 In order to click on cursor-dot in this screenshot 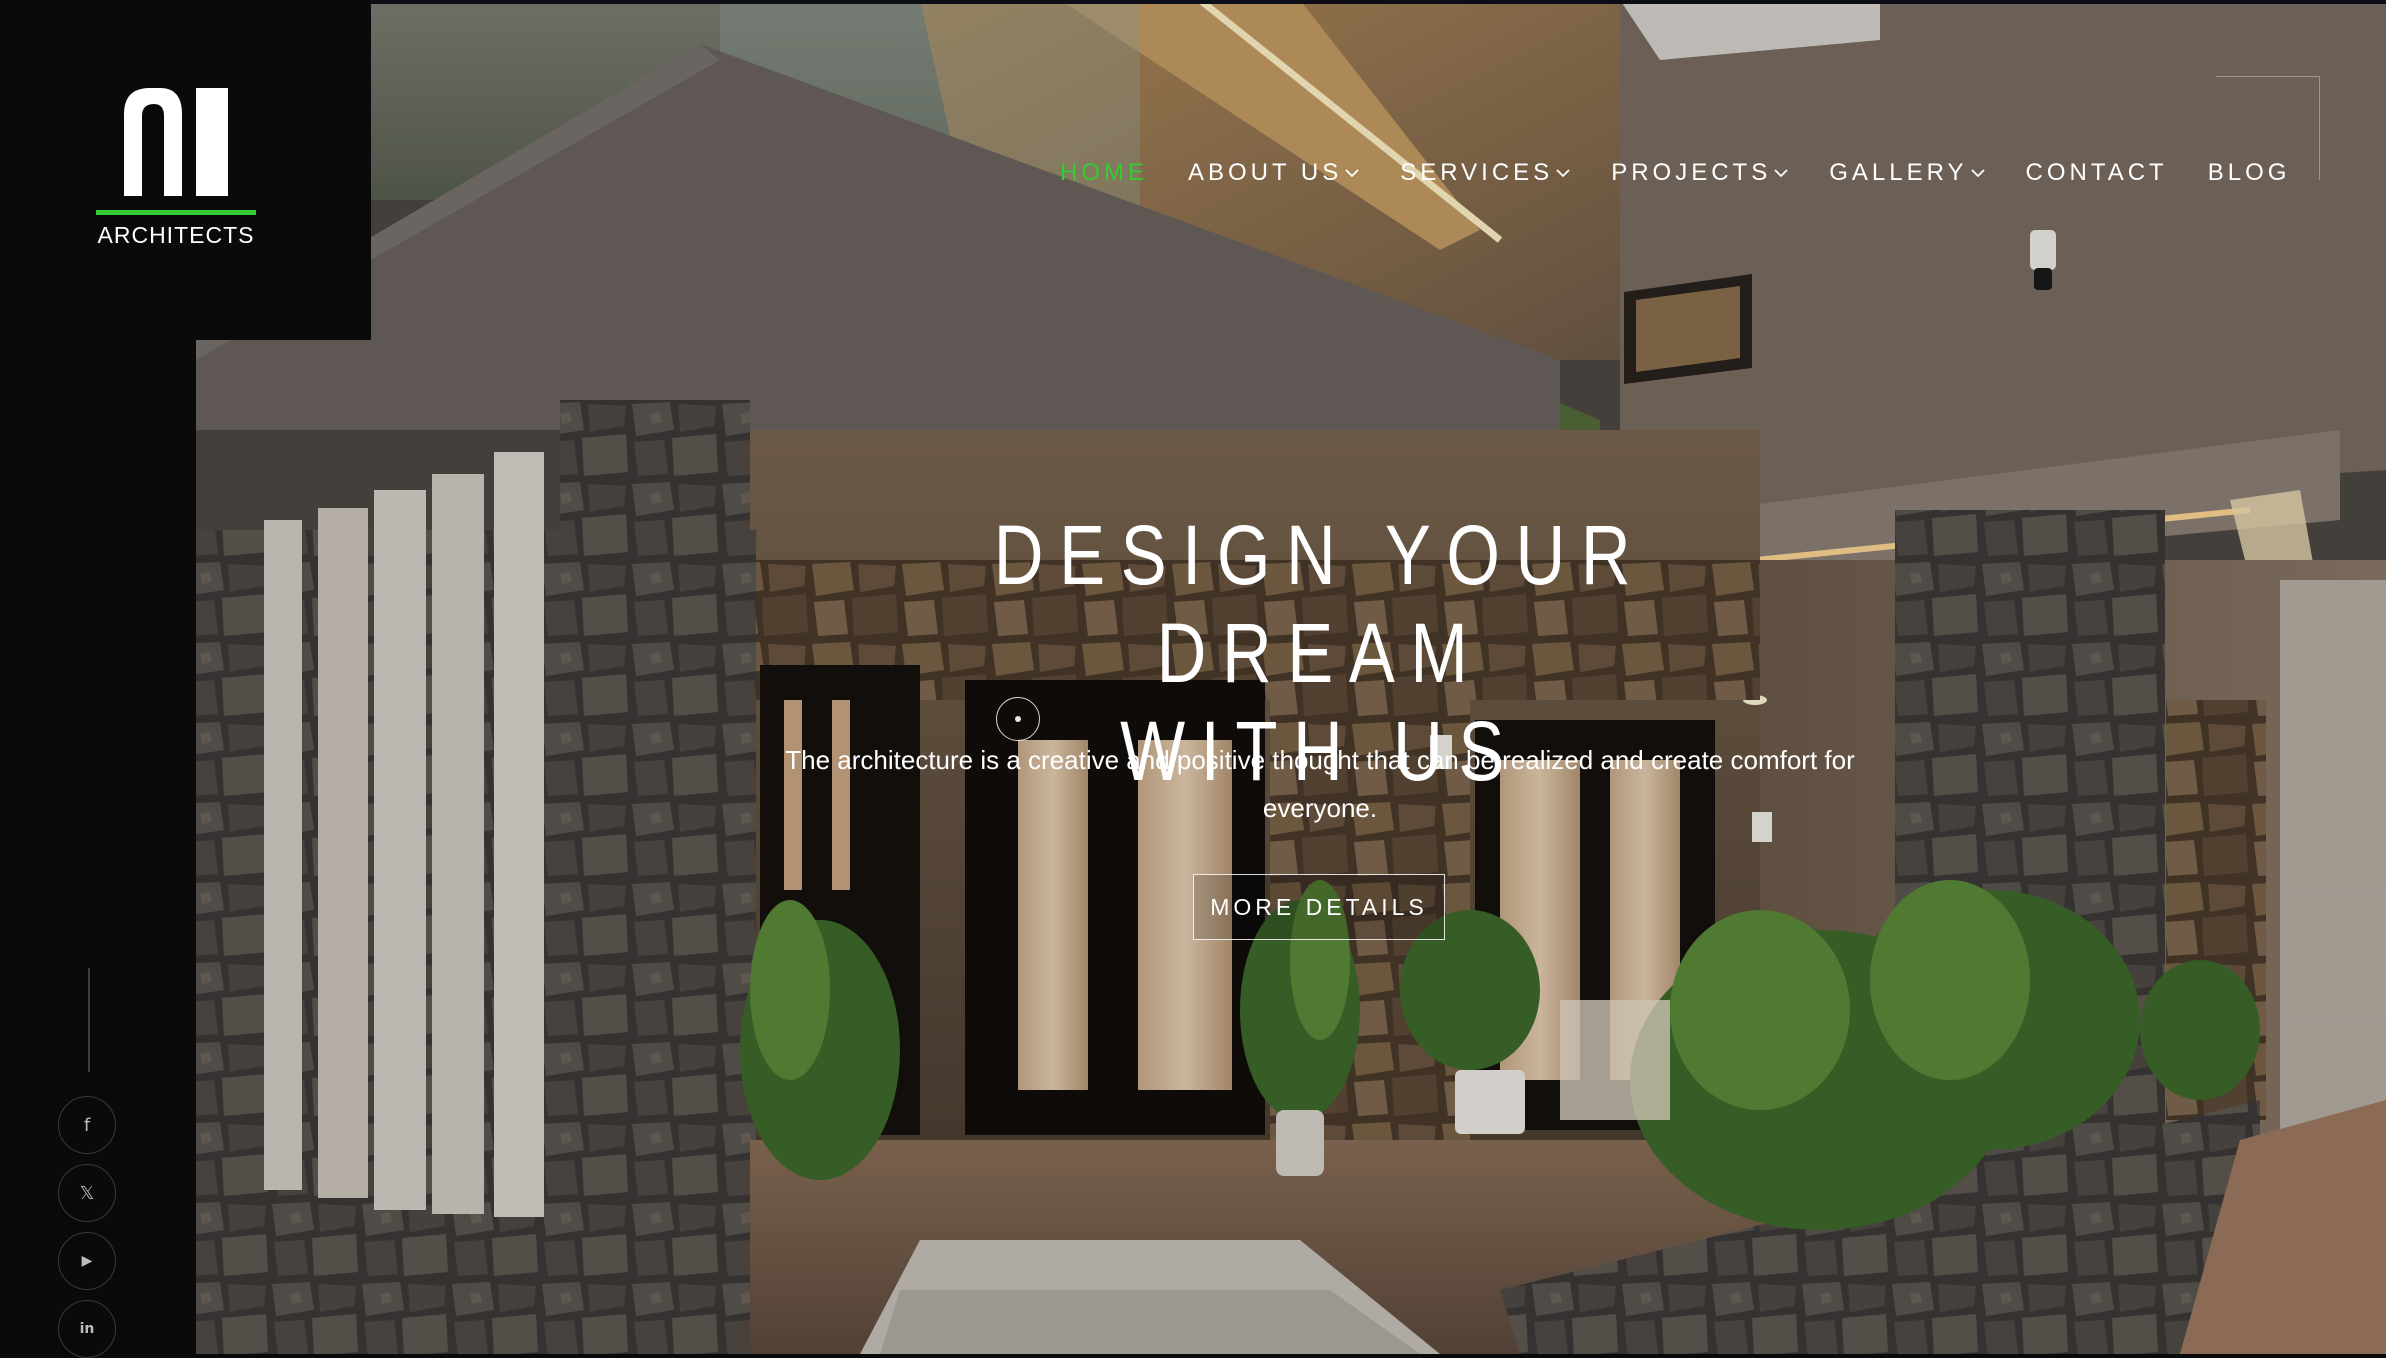, I will do `click(1018, 719)`.